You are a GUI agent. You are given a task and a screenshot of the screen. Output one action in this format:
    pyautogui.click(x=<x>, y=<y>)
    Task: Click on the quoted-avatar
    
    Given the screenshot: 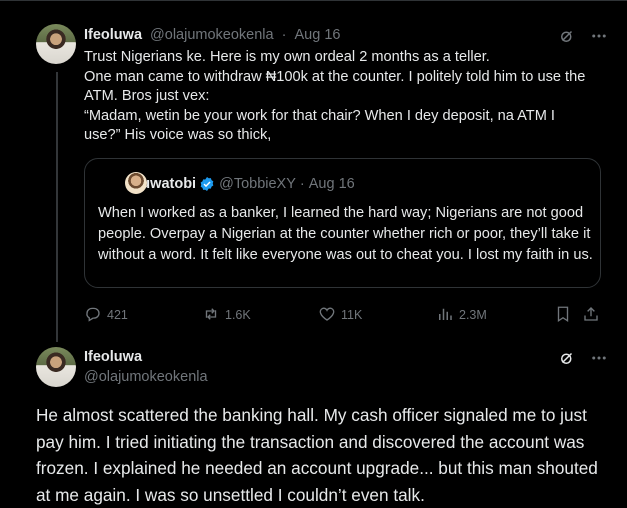 What is the action you would take?
    pyautogui.click(x=136, y=183)
    